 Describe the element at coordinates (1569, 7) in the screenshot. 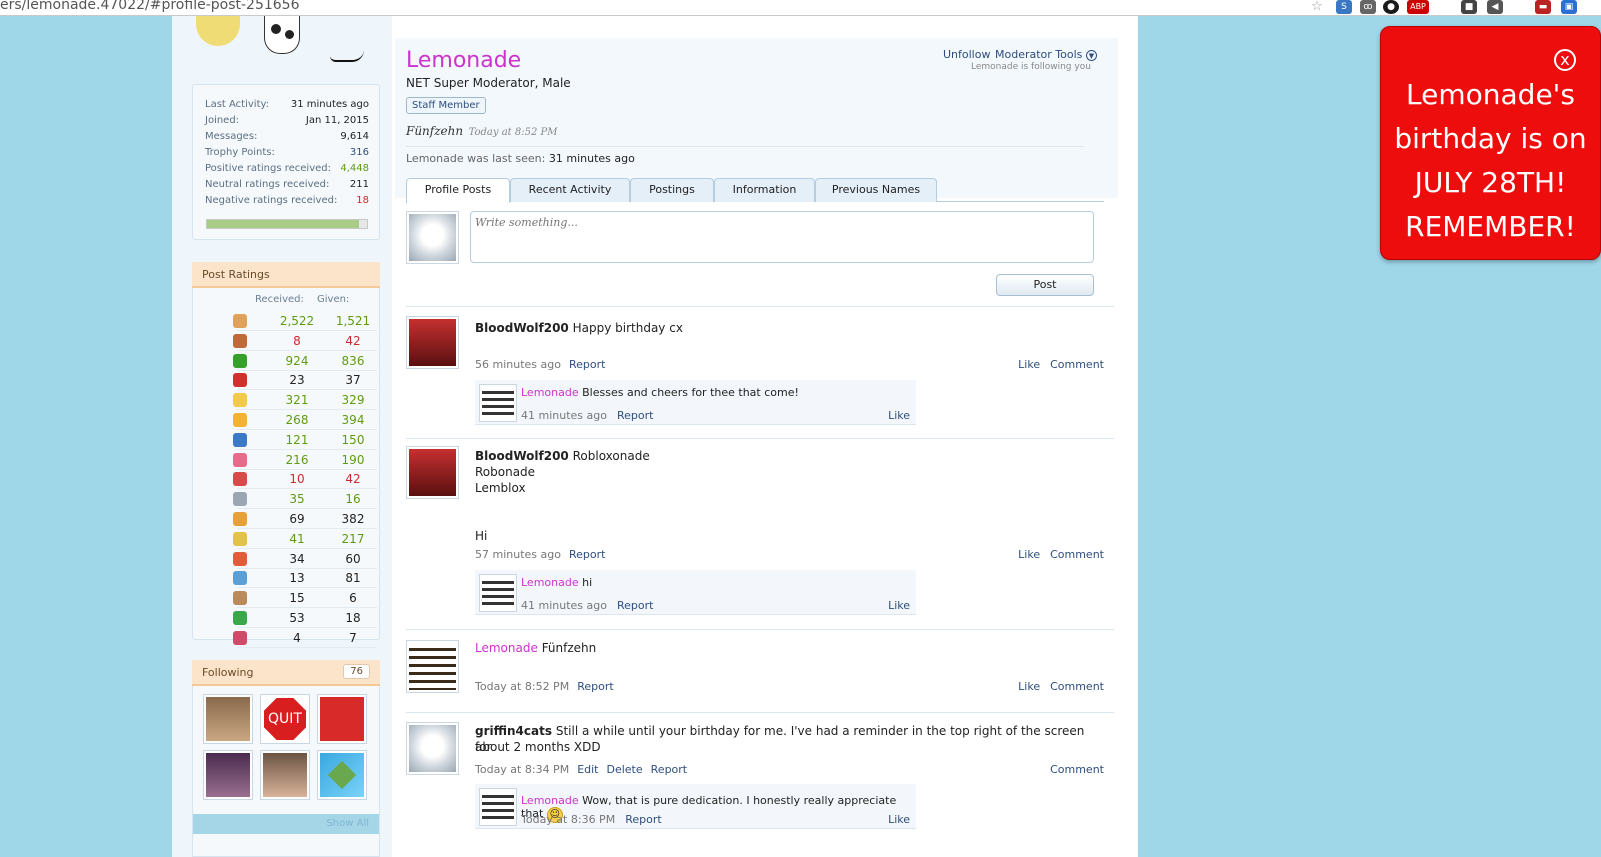

I see `extension-blue-icon: ▣` at that location.